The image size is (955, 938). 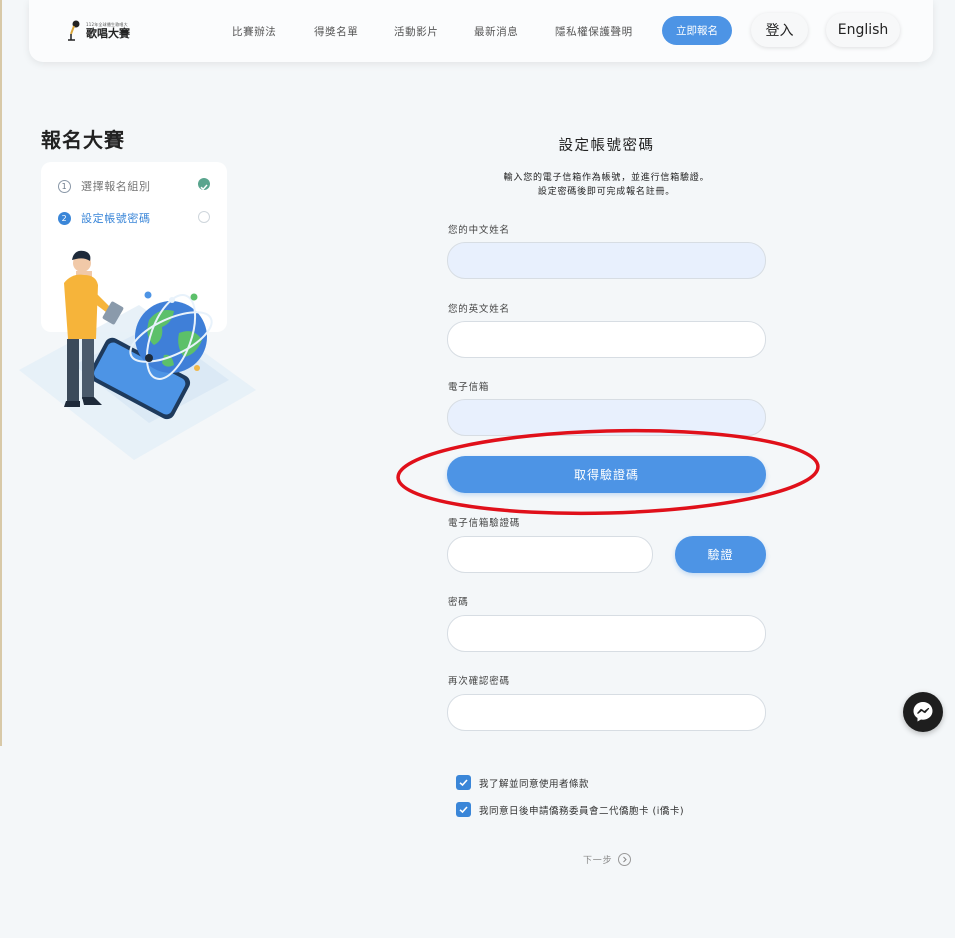 I want to click on confirm-password-input, so click(x=606, y=712).